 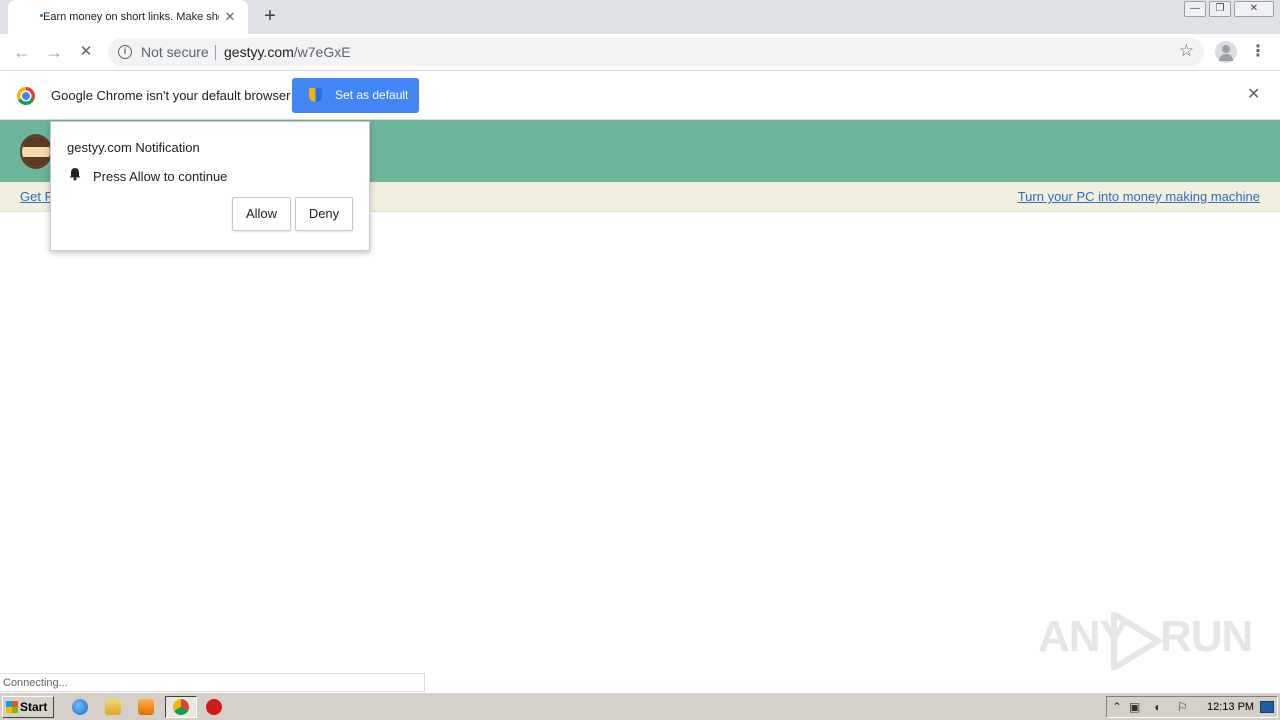 I want to click on show-desktop-icon, so click(x=1267, y=707).